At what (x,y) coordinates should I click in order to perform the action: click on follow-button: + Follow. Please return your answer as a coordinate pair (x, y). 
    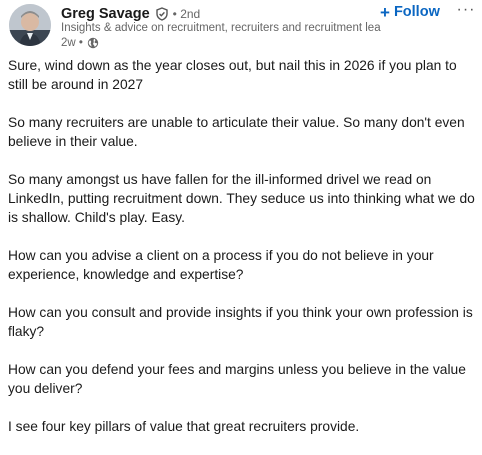
    Looking at the image, I should click on (410, 12).